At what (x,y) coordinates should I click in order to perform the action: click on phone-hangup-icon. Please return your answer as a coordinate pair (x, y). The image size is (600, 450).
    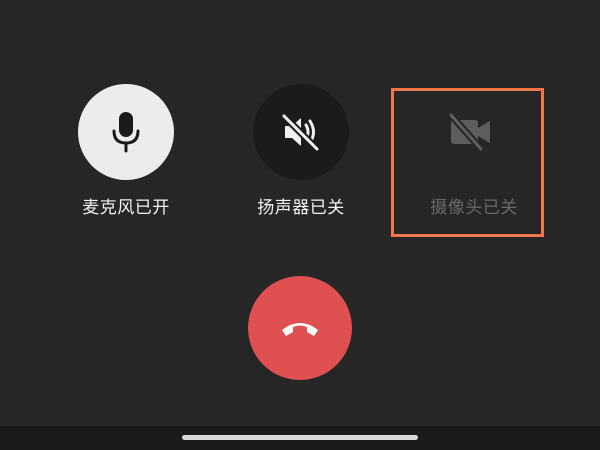
    Looking at the image, I should click on (300, 329).